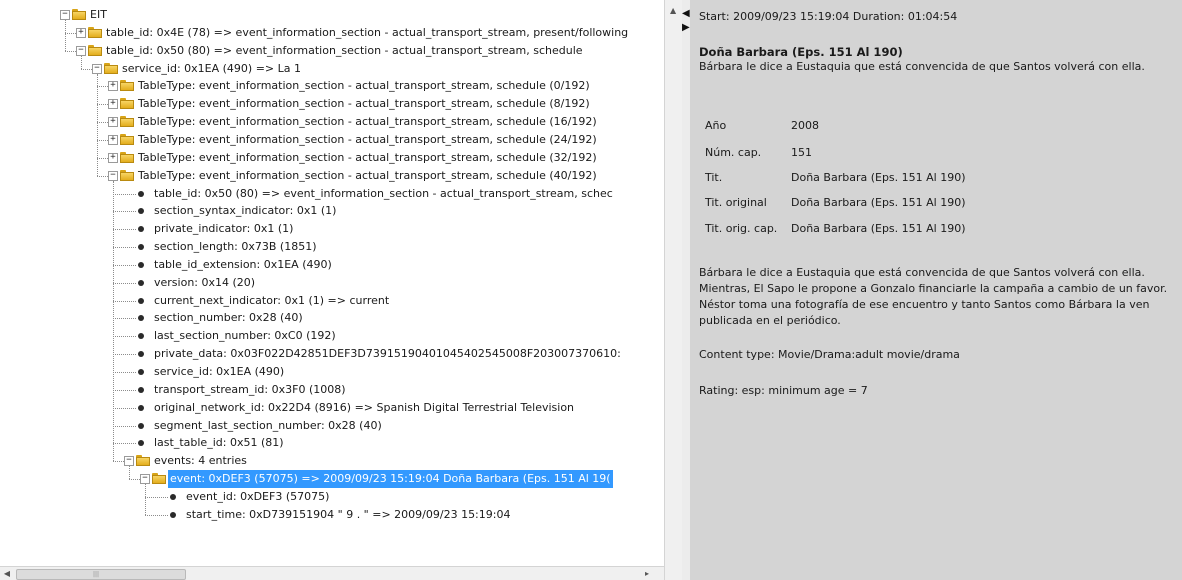  I want to click on tree-node-field: version: 0x14 (20), so click(332, 283).